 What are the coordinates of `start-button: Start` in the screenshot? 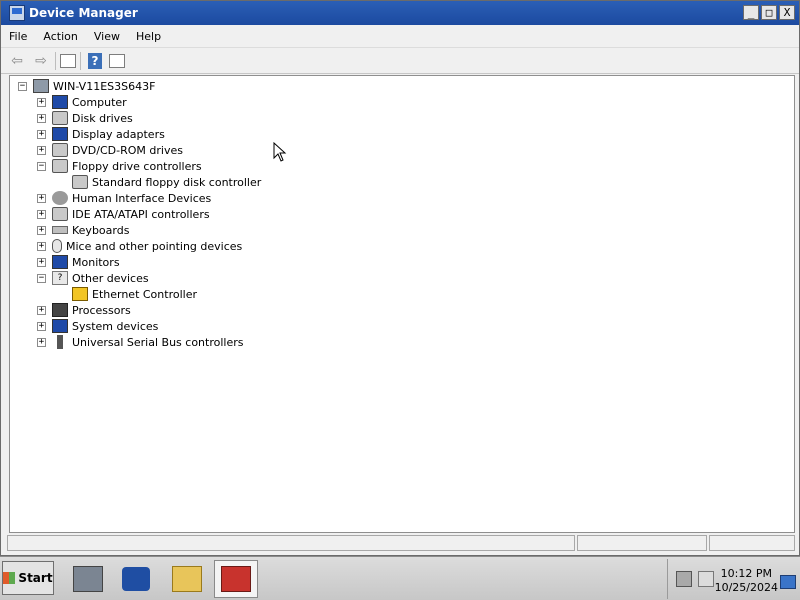 It's located at (28, 578).